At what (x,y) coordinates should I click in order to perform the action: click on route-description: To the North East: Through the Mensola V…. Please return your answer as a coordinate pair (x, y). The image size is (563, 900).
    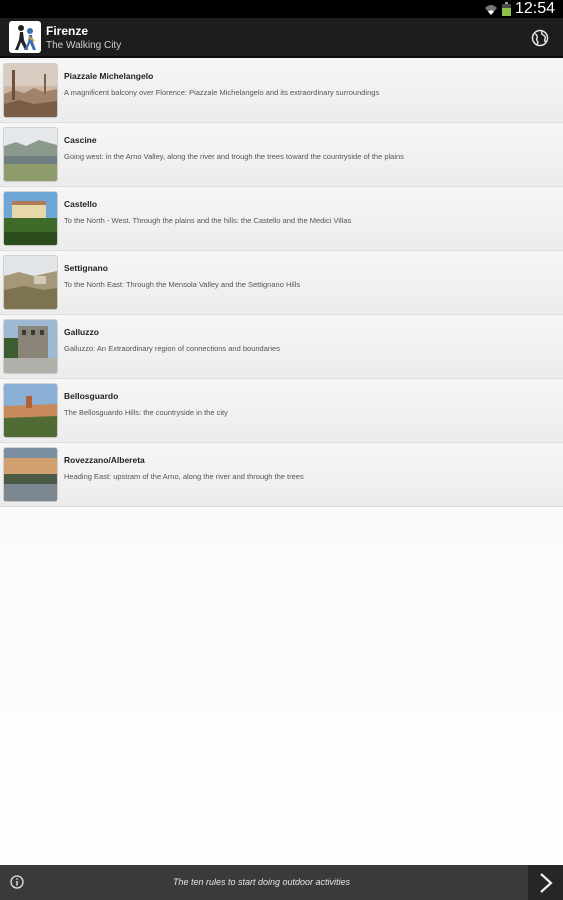
    Looking at the image, I should click on (182, 284).